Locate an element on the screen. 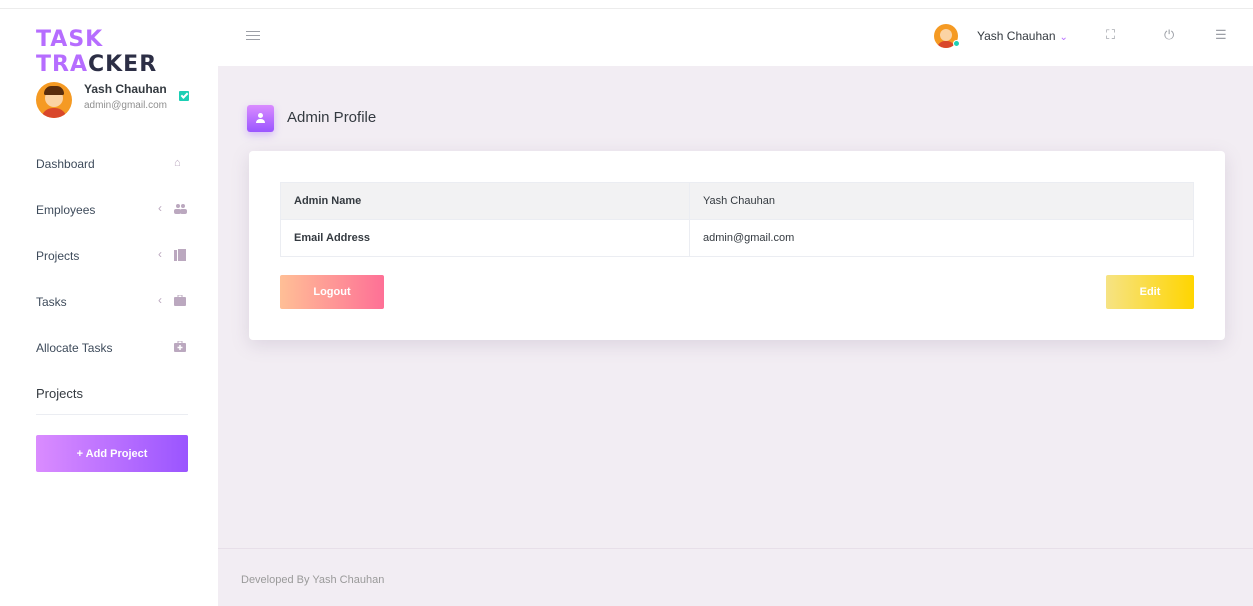  section-divider is located at coordinates (112, 414).